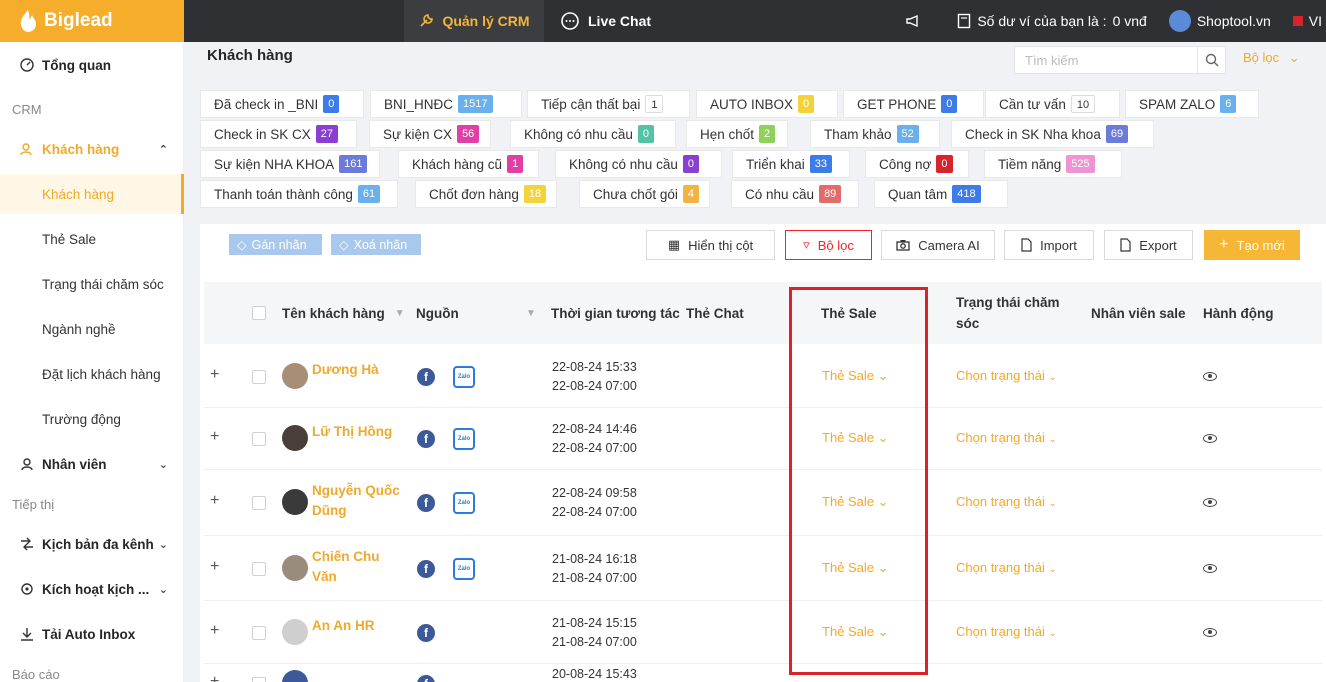 The height and width of the screenshot is (682, 1326). What do you see at coordinates (278, 134) in the screenshot?
I see `tag-chip: Check in SK CX 27` at bounding box center [278, 134].